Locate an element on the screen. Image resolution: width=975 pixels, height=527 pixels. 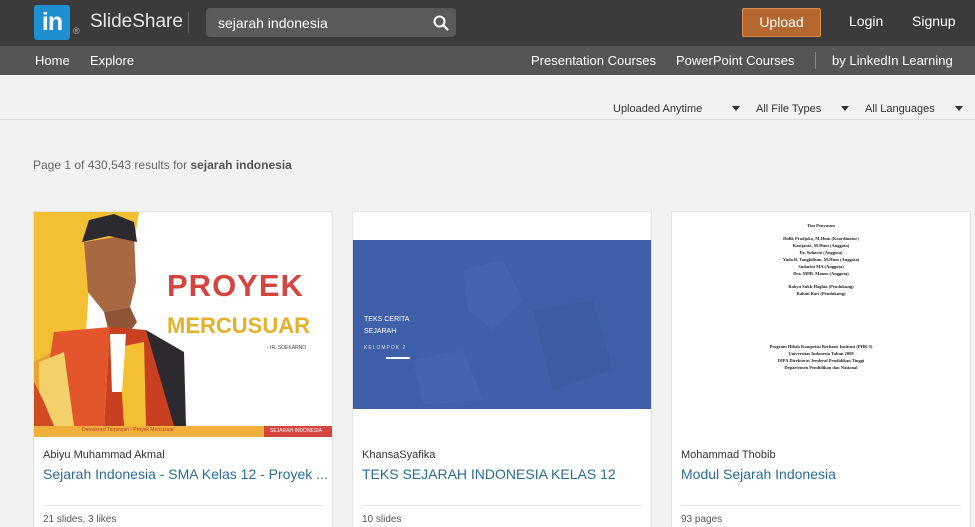
linkedin-logo: in is located at coordinates (52, 22).